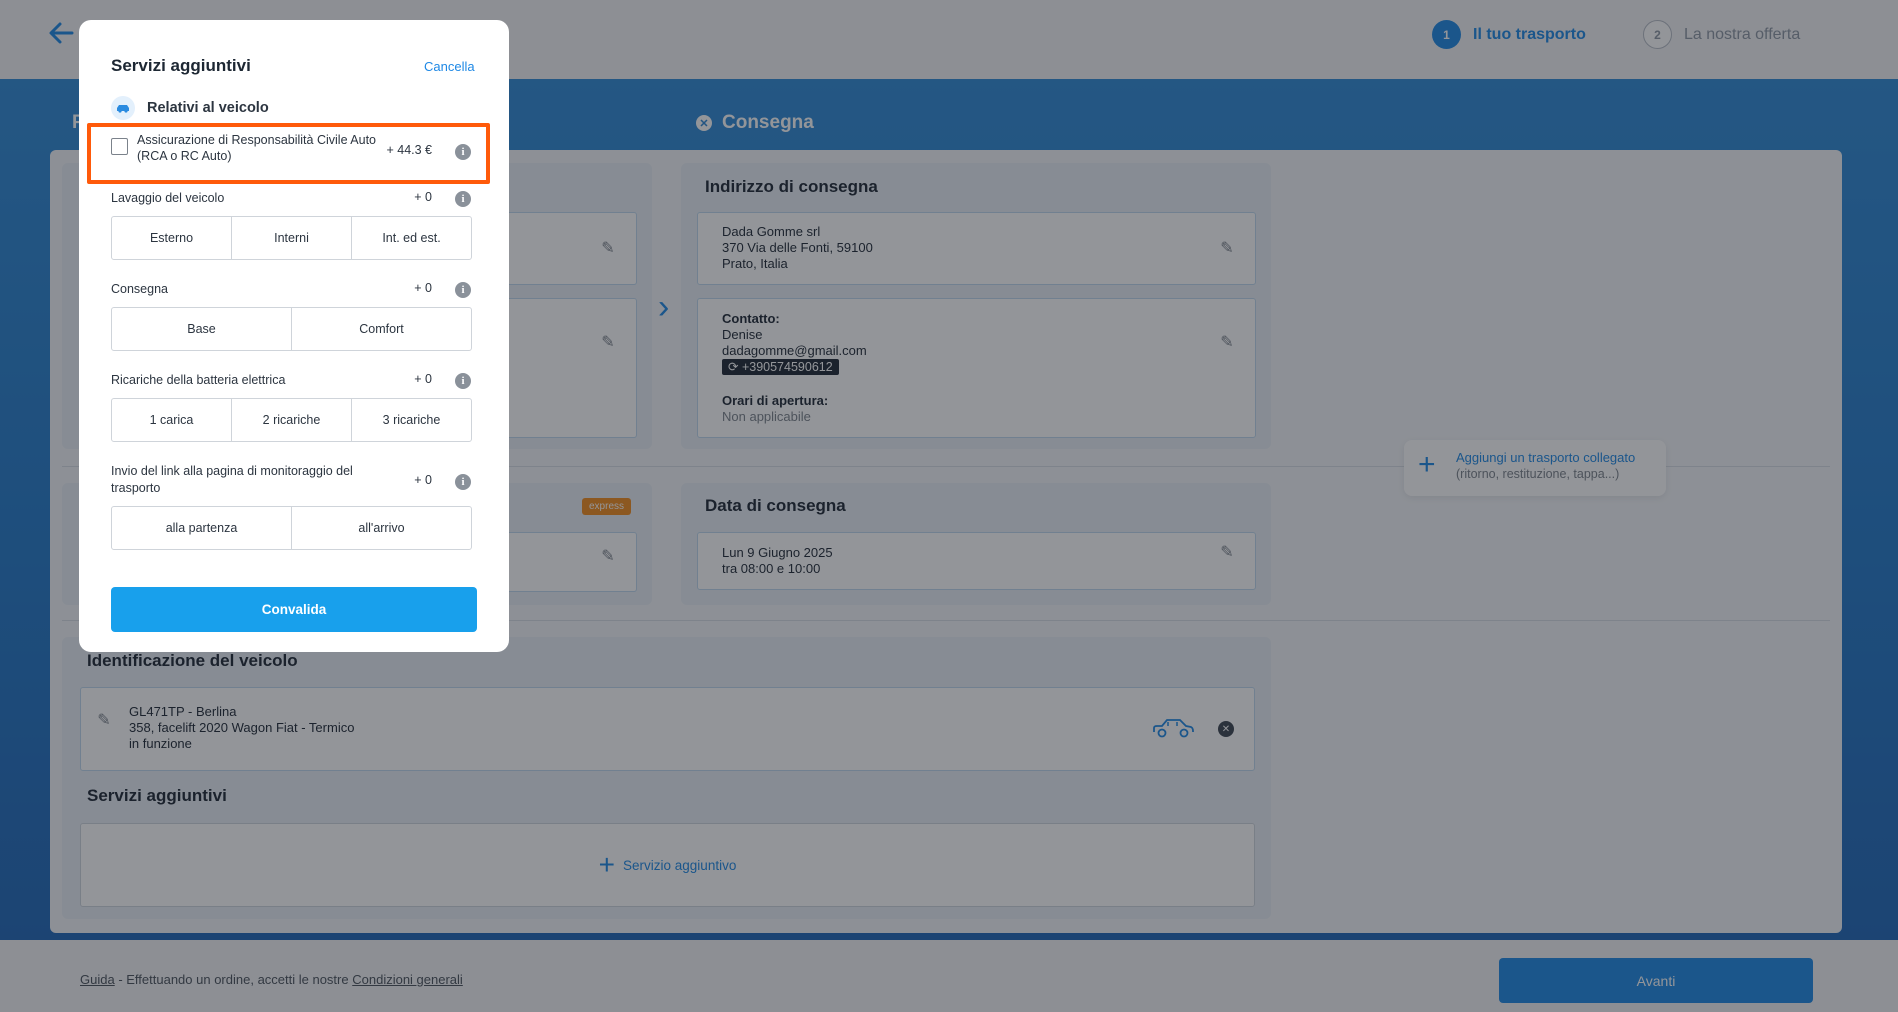 The height and width of the screenshot is (1012, 1898). I want to click on charging-option-3: 3 ricariche, so click(411, 420).